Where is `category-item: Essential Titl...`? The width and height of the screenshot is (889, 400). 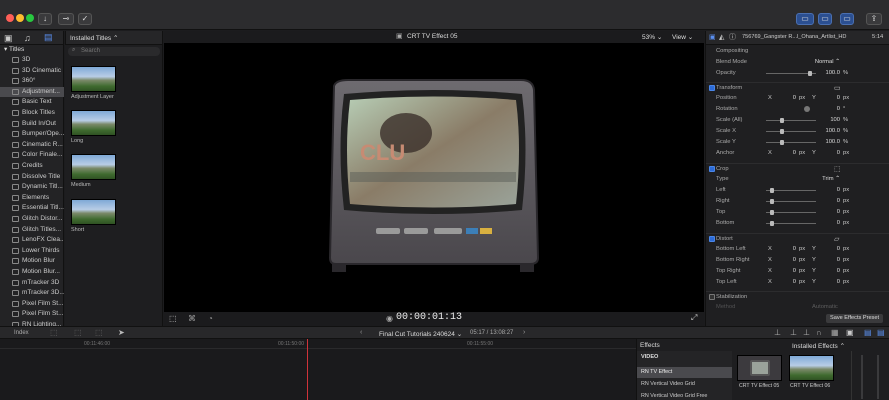 category-item: Essential Titl... is located at coordinates (32, 208).